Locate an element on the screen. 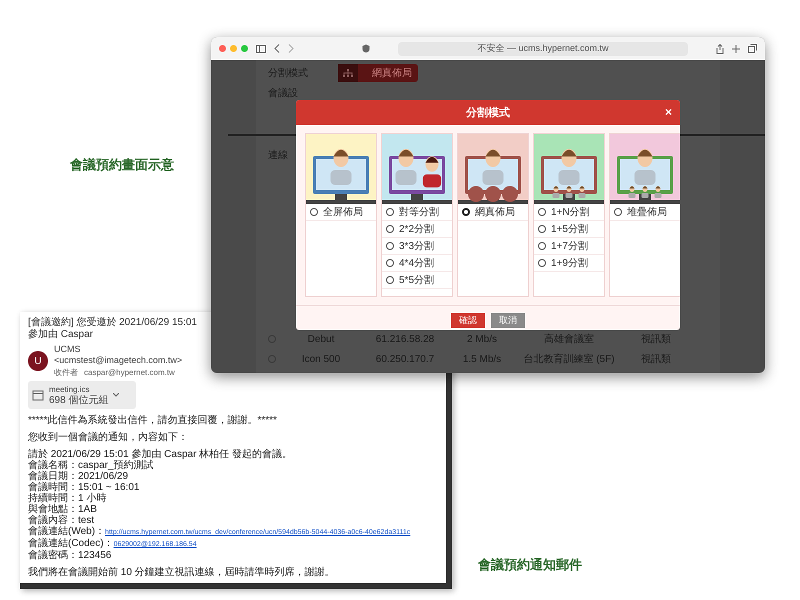  layout-option: 堆疊佈局 is located at coordinates (645, 212).